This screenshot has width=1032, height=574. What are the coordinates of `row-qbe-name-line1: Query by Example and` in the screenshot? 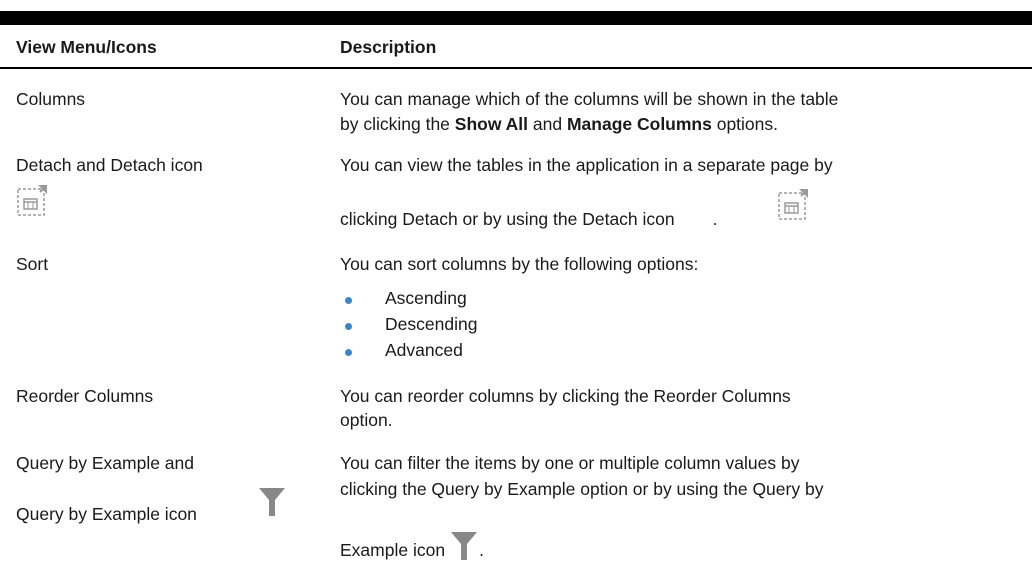 It's located at (105, 463).